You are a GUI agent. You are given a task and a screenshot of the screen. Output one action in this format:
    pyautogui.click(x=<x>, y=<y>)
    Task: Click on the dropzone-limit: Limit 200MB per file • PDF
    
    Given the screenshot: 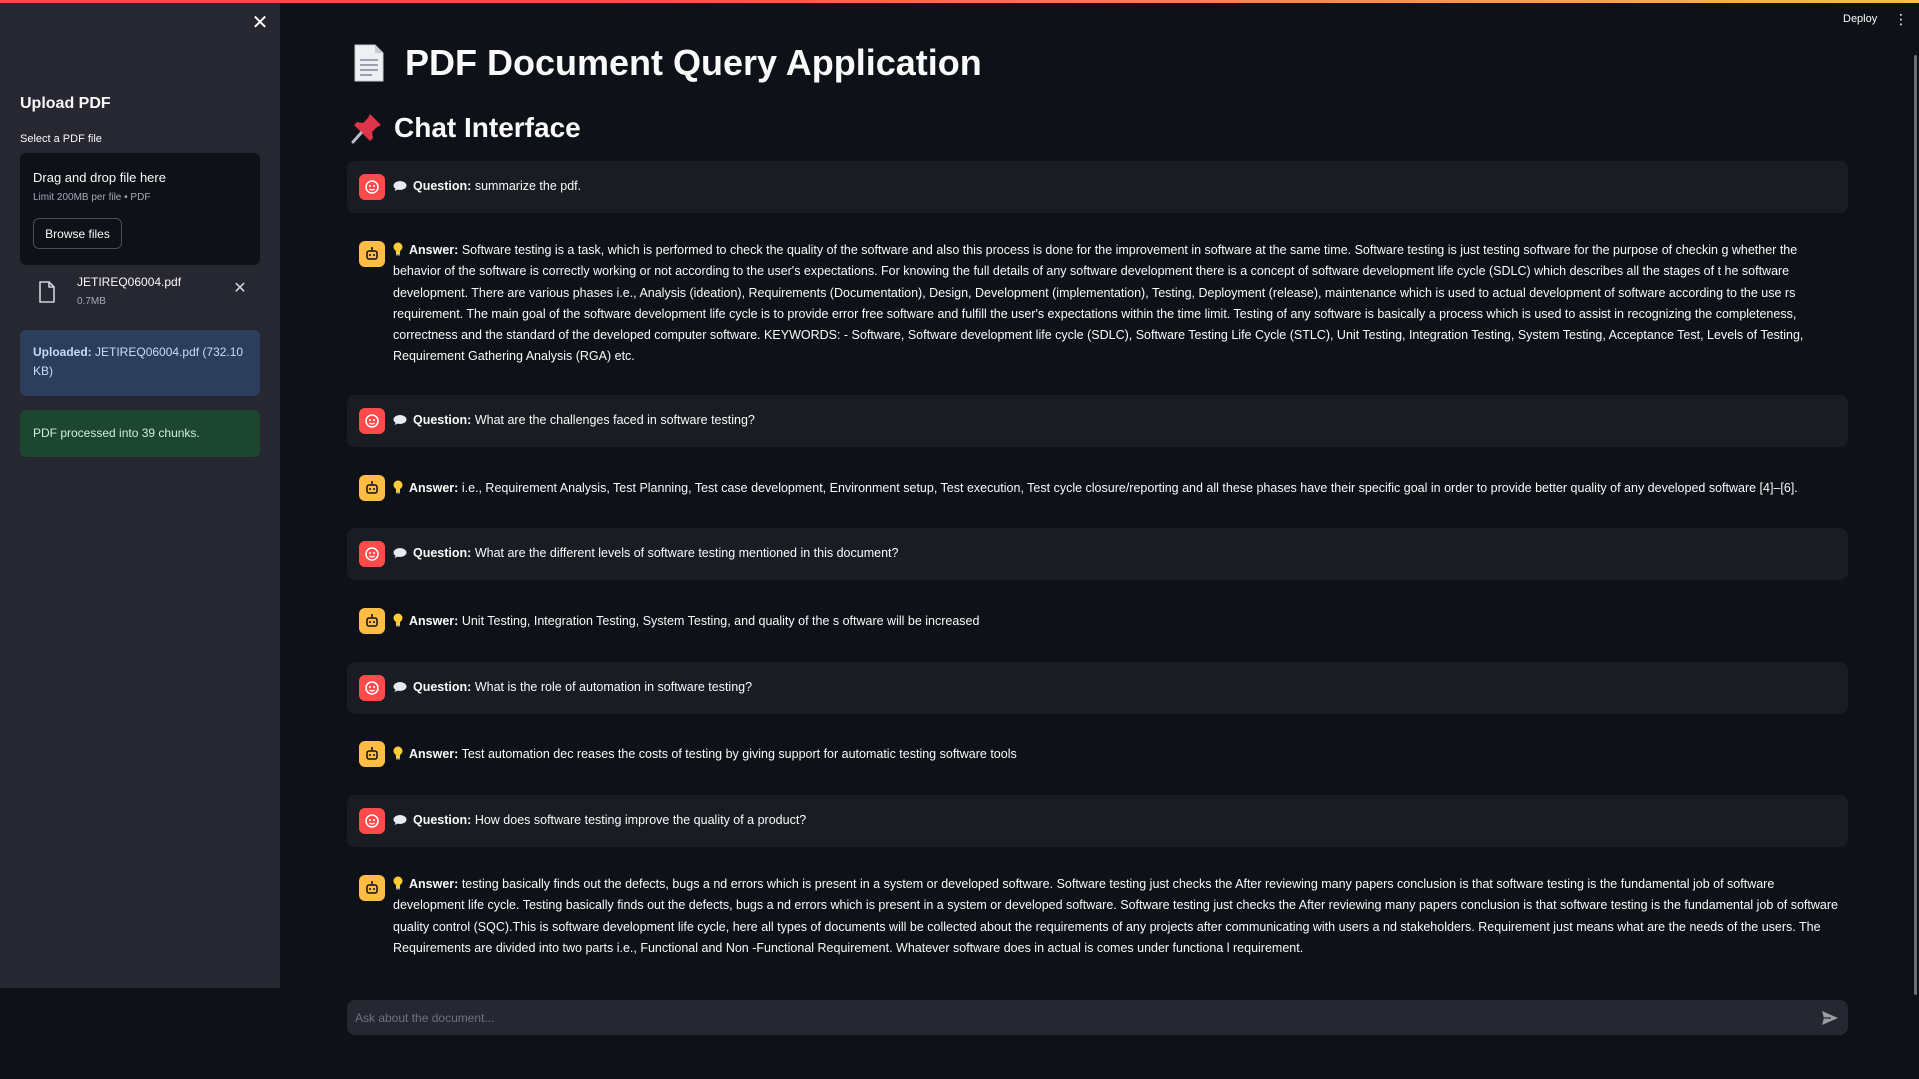 What is the action you would take?
    pyautogui.click(x=92, y=197)
    